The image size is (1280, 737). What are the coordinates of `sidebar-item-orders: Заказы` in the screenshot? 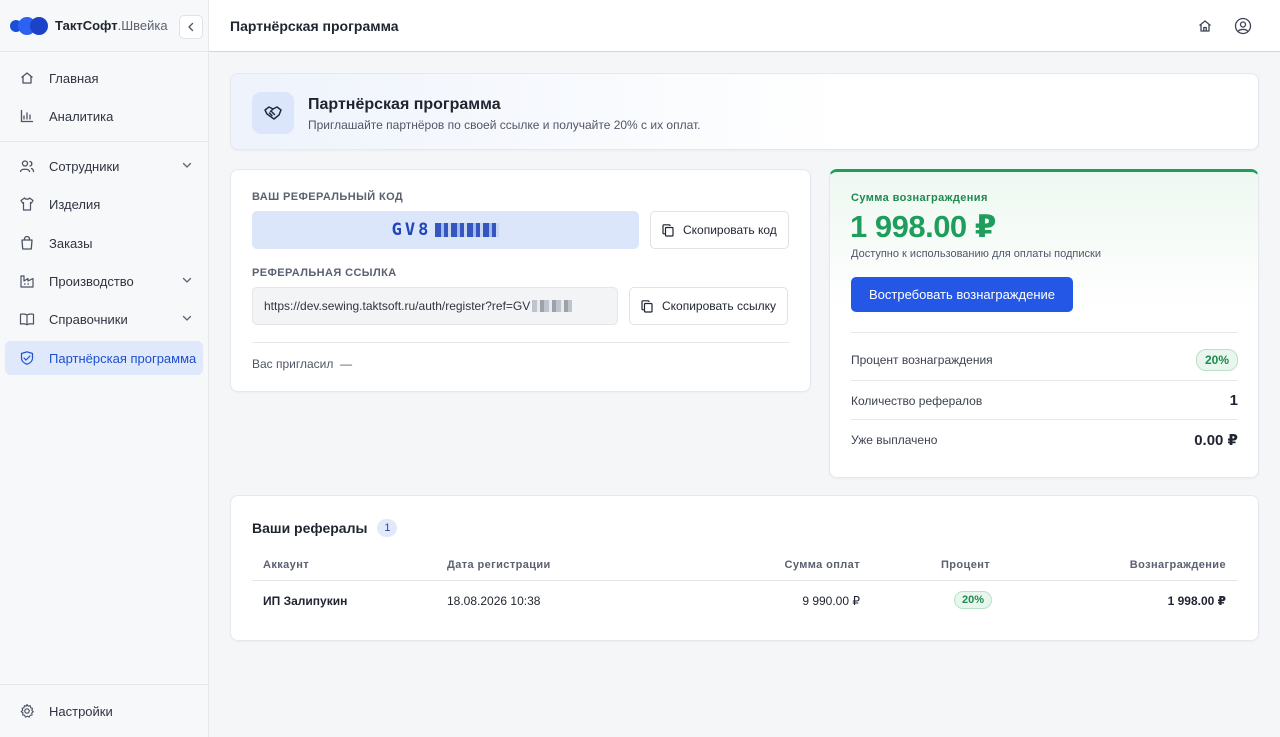 It's located at (104, 243).